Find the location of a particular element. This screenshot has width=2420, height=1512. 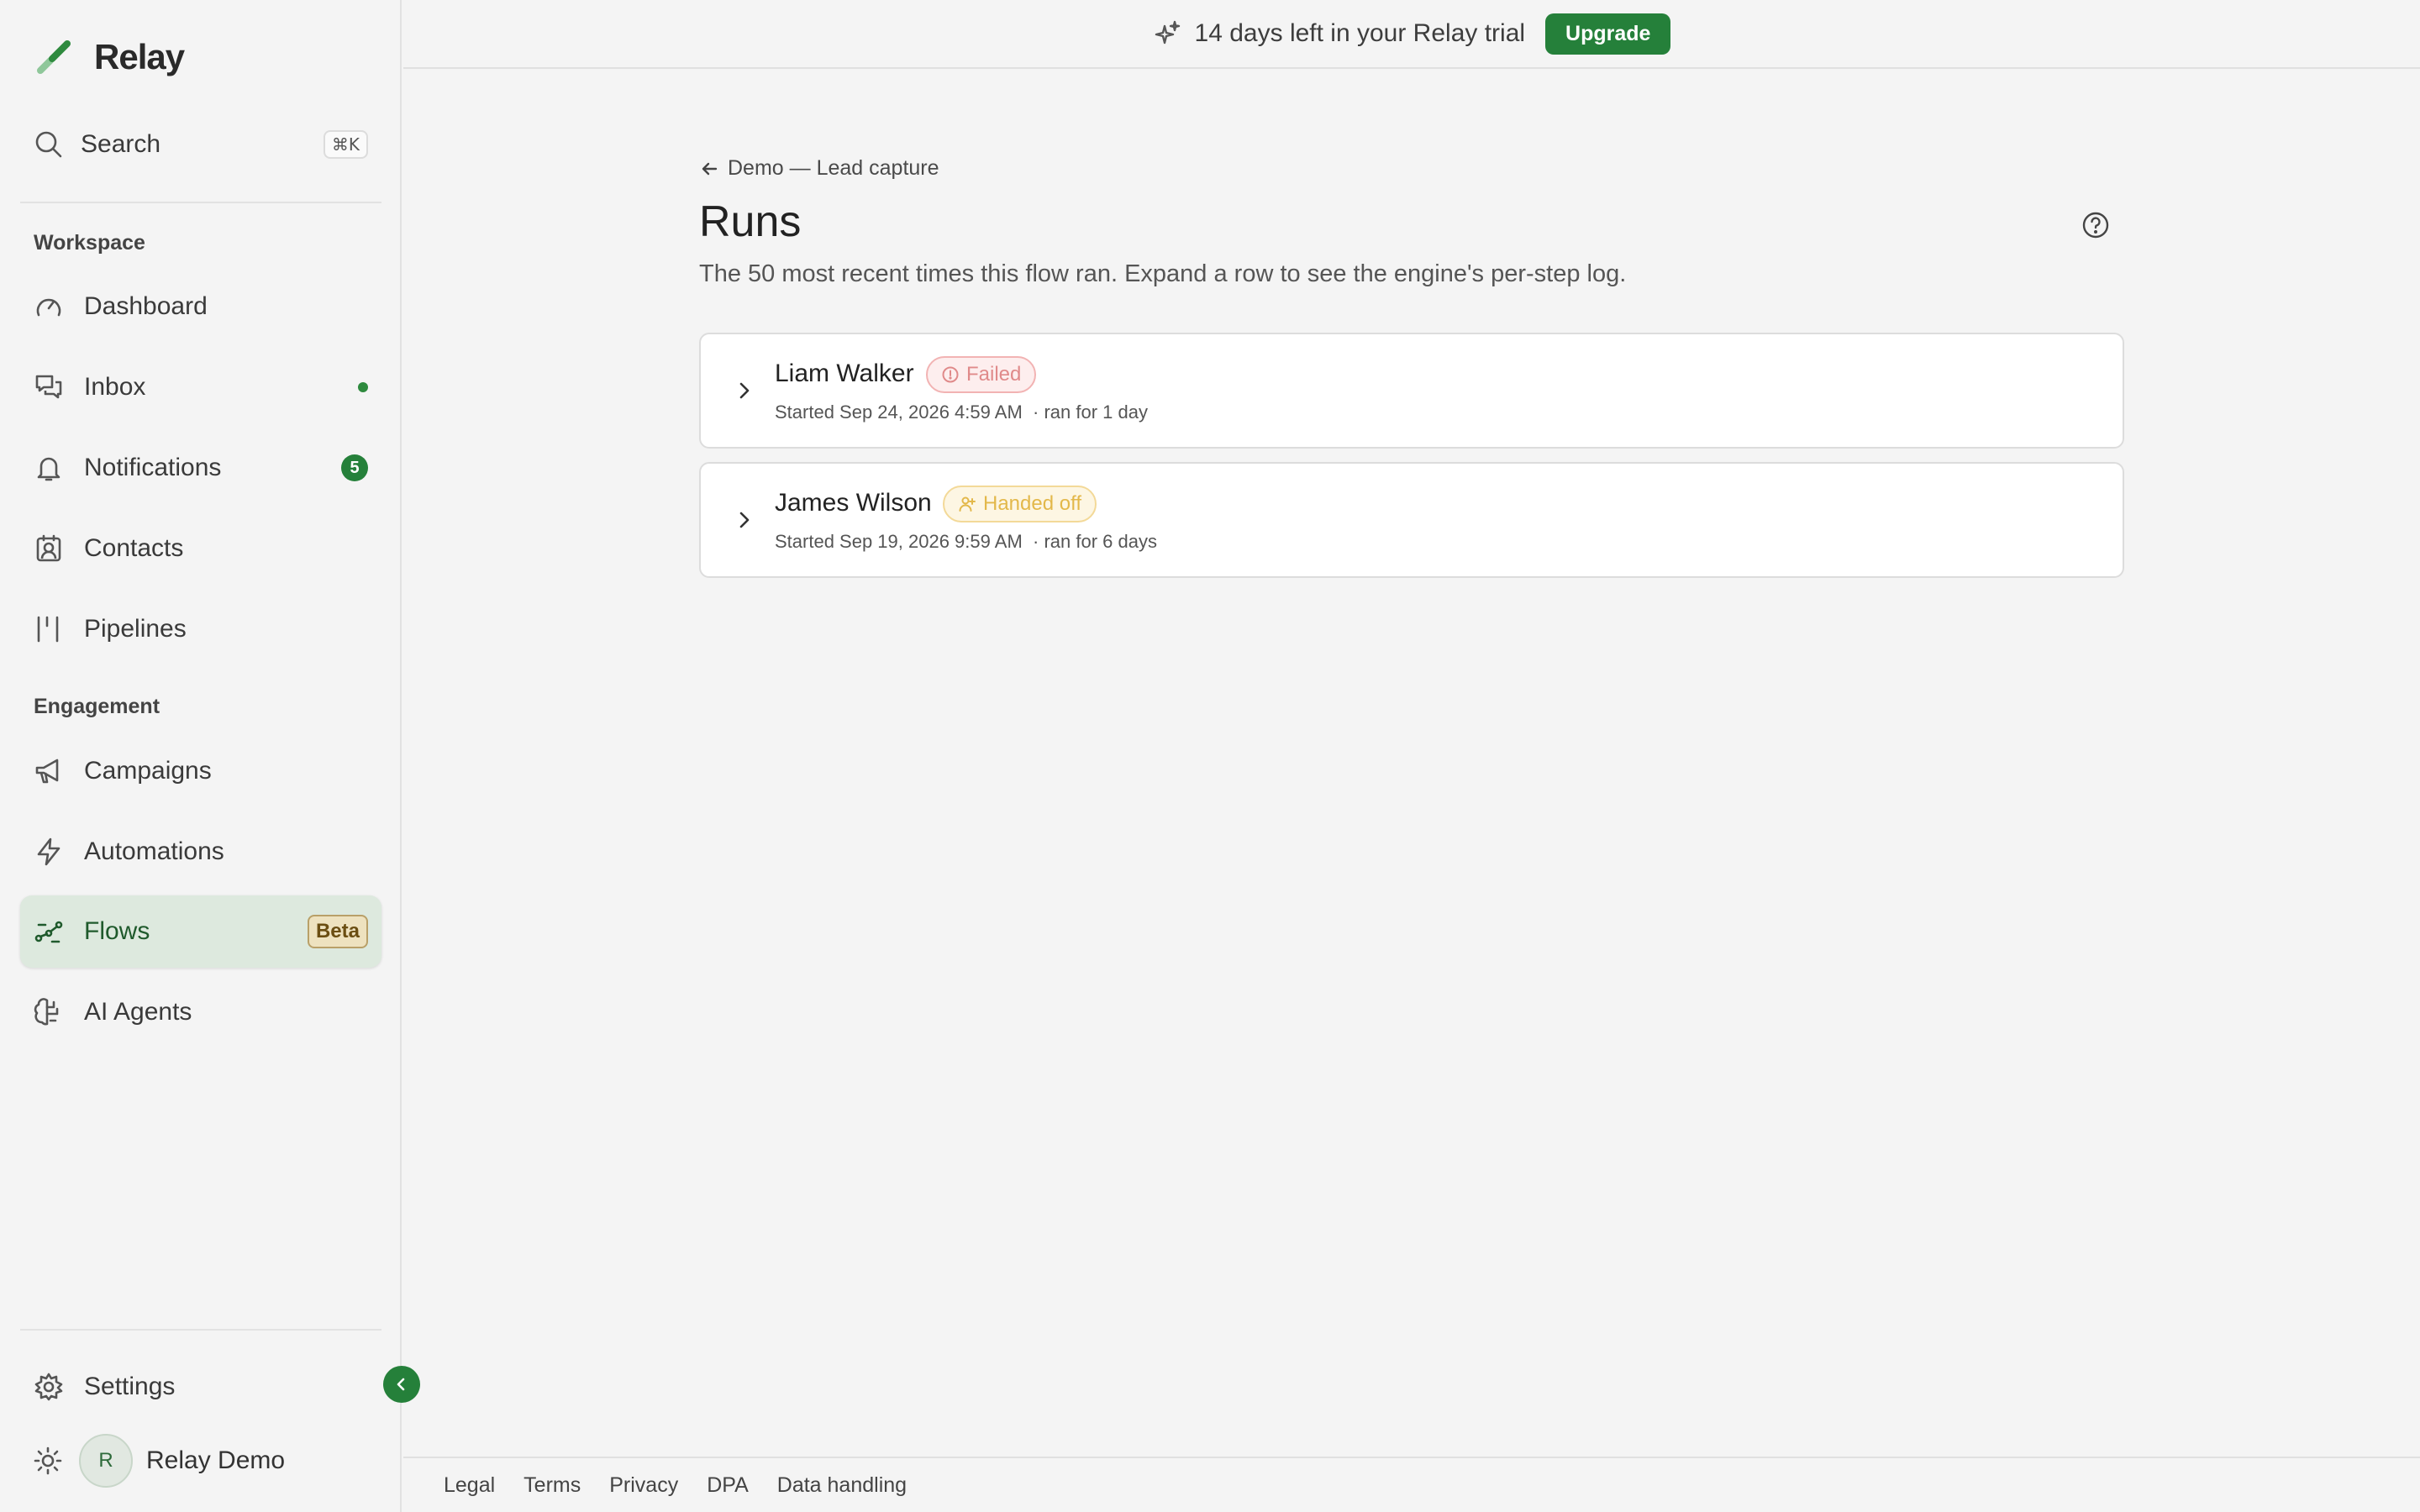

status-label: Handed off is located at coordinates (1032, 503).